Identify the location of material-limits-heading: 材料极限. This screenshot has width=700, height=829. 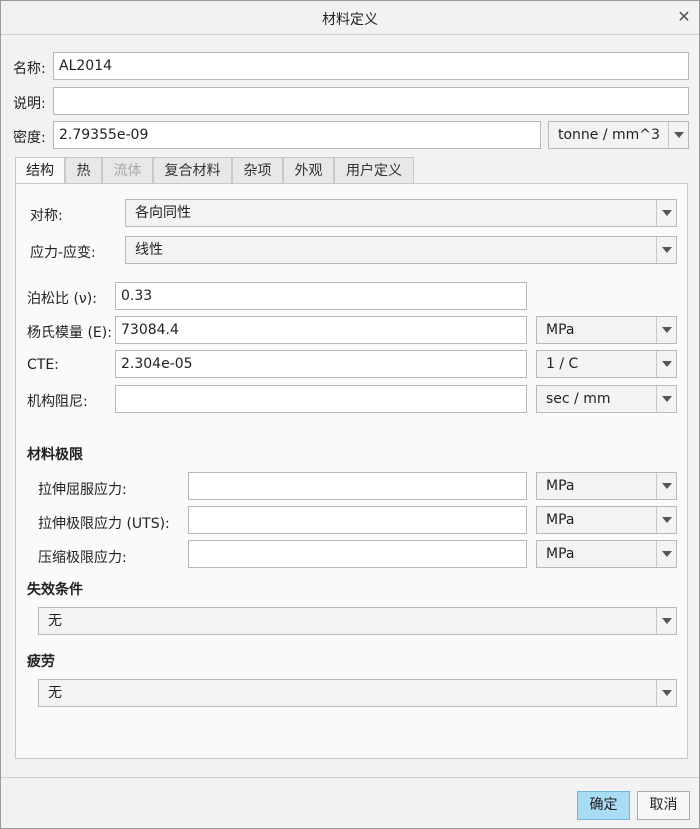
(55, 455).